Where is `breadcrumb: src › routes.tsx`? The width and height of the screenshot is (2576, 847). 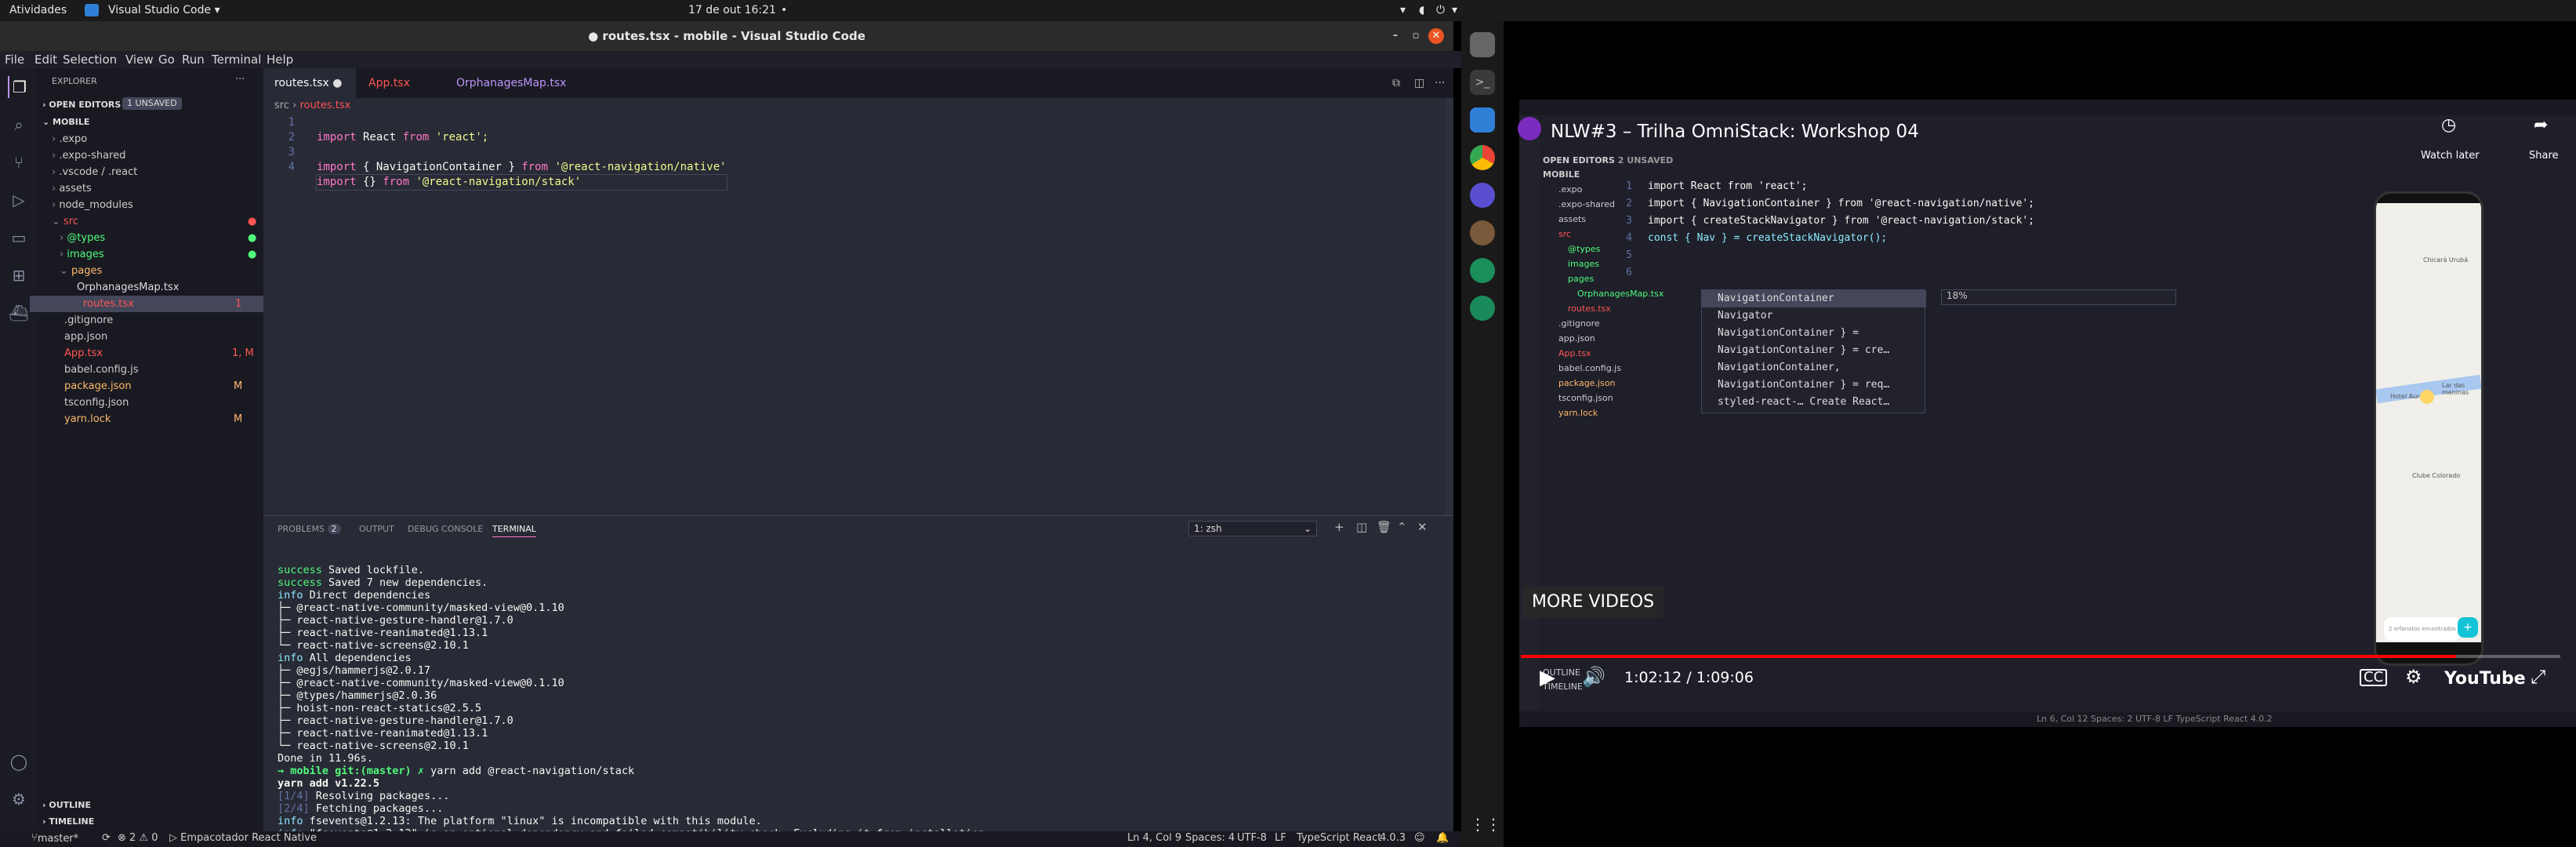
breadcrumb: src › routes.tsx is located at coordinates (312, 105).